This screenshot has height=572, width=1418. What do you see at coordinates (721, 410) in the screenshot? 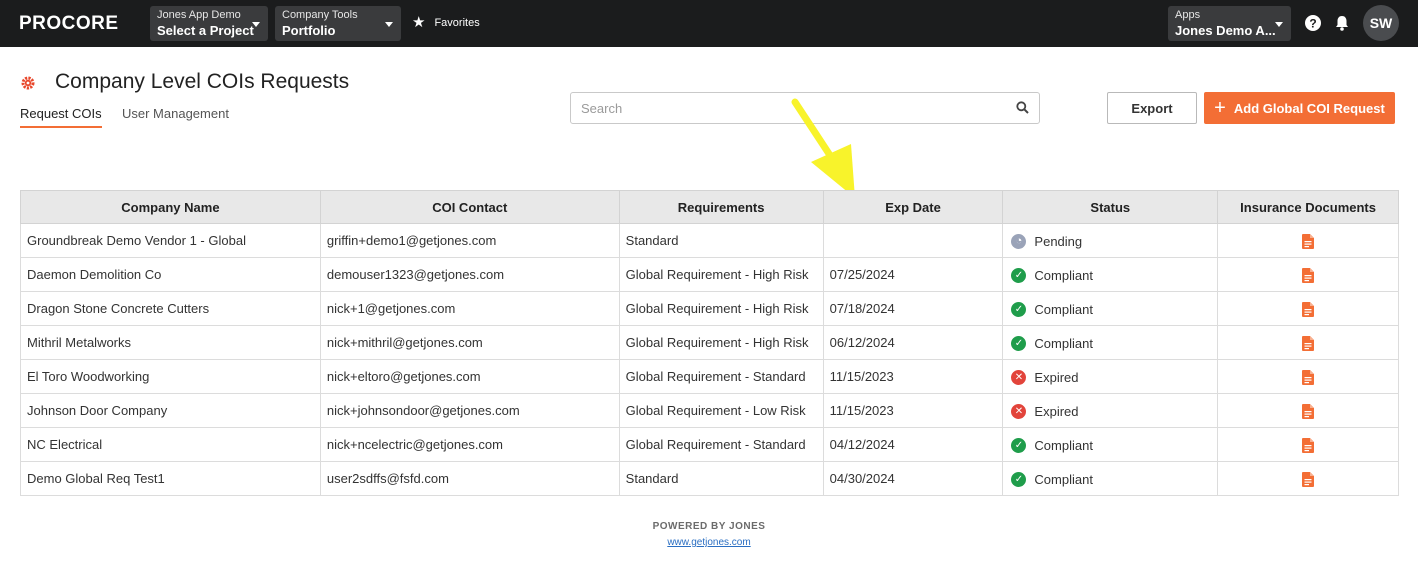
I see `requirements-cell: Global Requirement - Low Risk` at bounding box center [721, 410].